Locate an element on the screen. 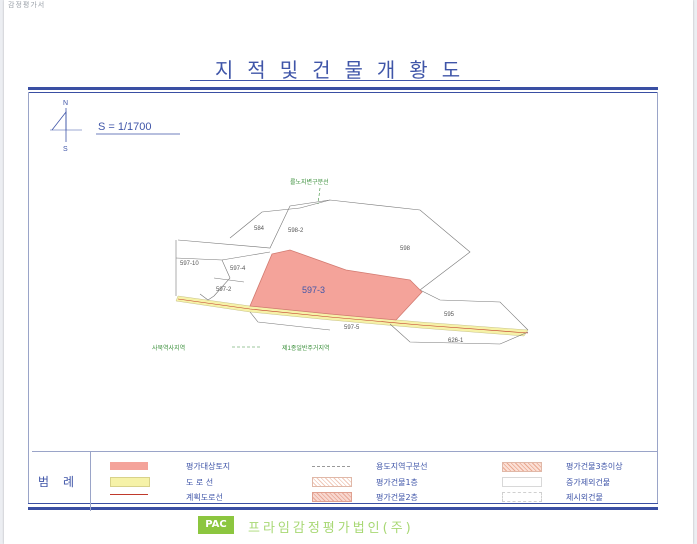 The width and height of the screenshot is (697, 544). legend-swatch-bldg1 is located at coordinates (332, 482).